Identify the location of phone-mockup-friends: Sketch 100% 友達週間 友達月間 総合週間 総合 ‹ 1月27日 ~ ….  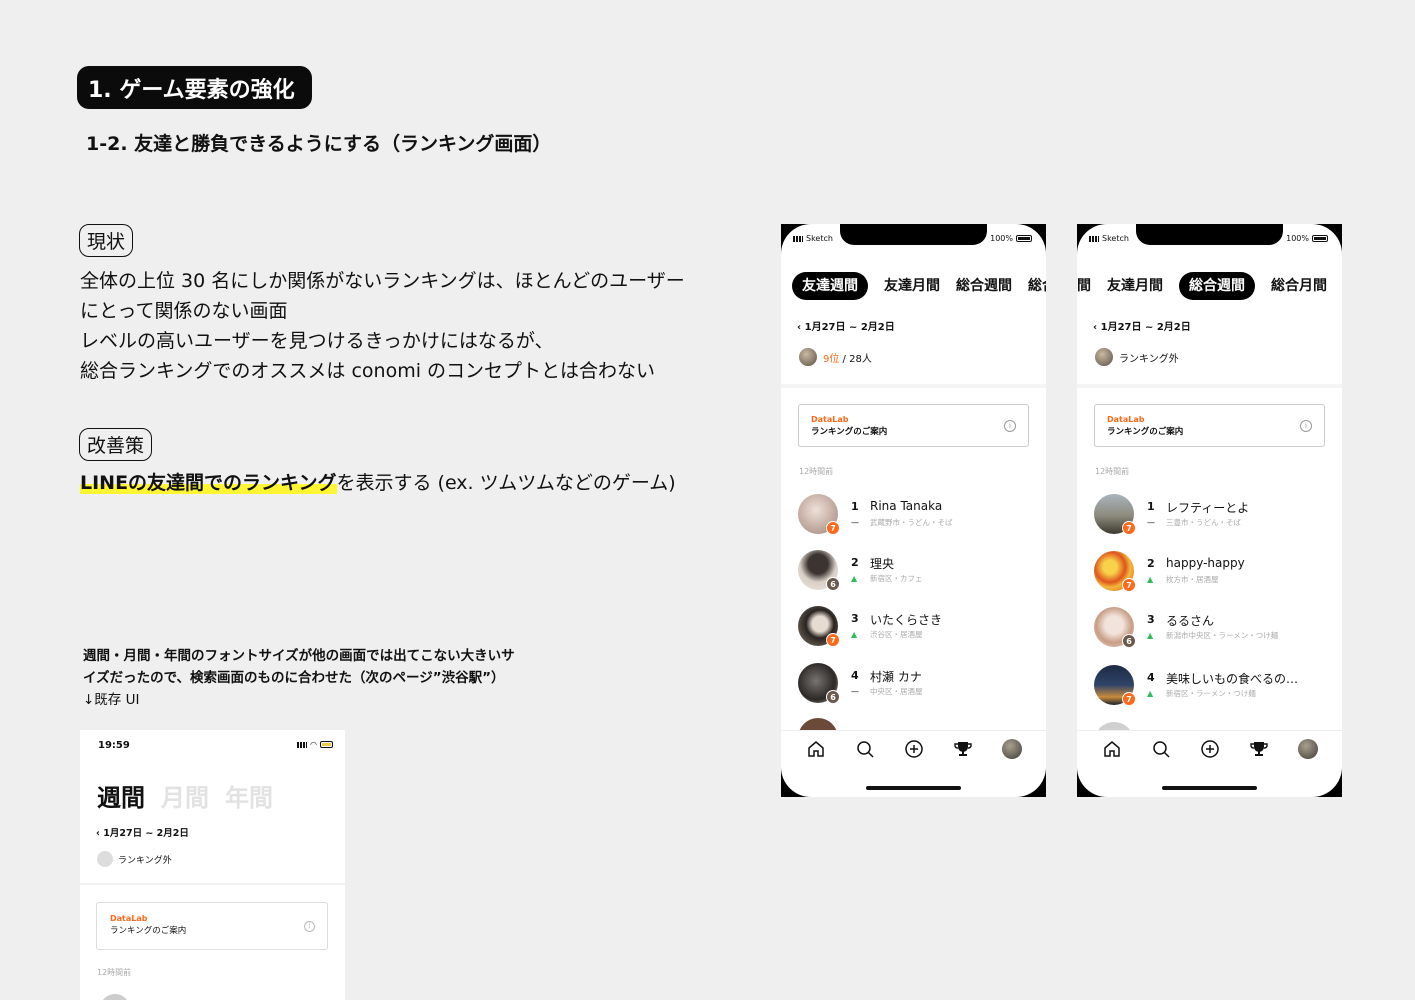
(913, 510).